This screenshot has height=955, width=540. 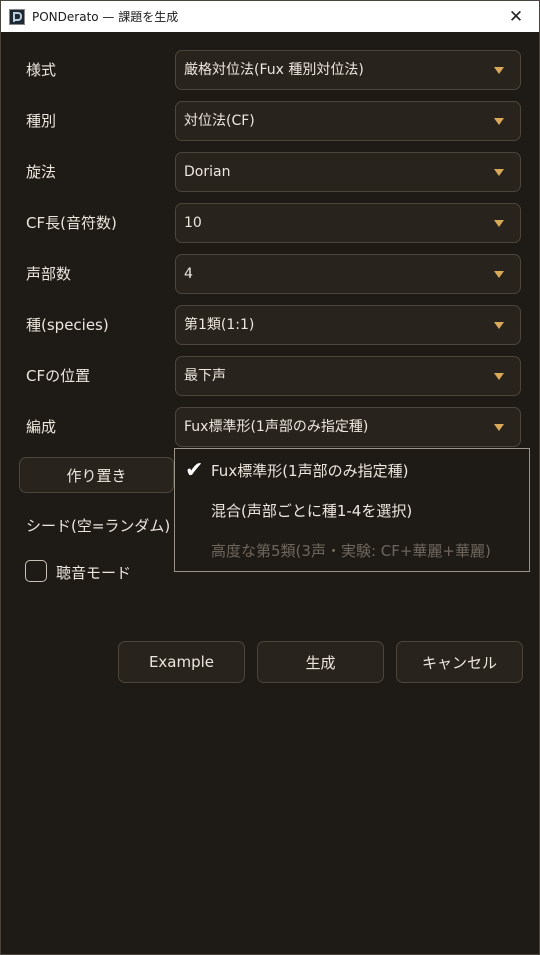 I want to click on field-row-cf-length: CF長(音符数) 10, so click(x=270, y=223).